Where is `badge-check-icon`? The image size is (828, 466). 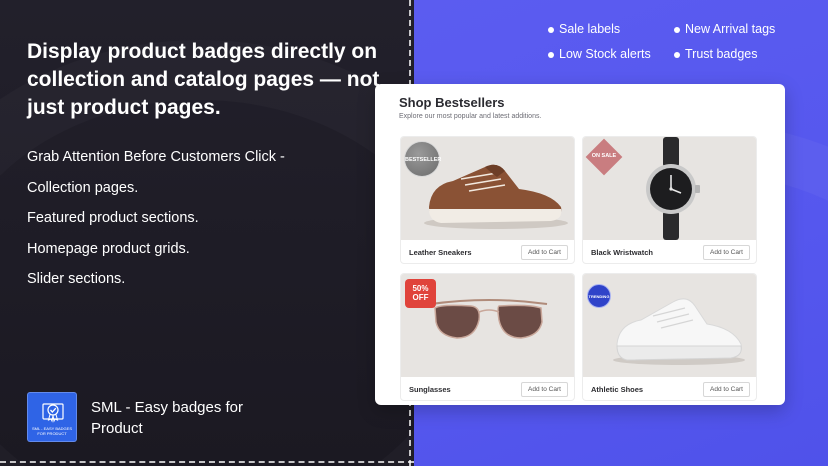
badge-check-icon is located at coordinates (53, 413).